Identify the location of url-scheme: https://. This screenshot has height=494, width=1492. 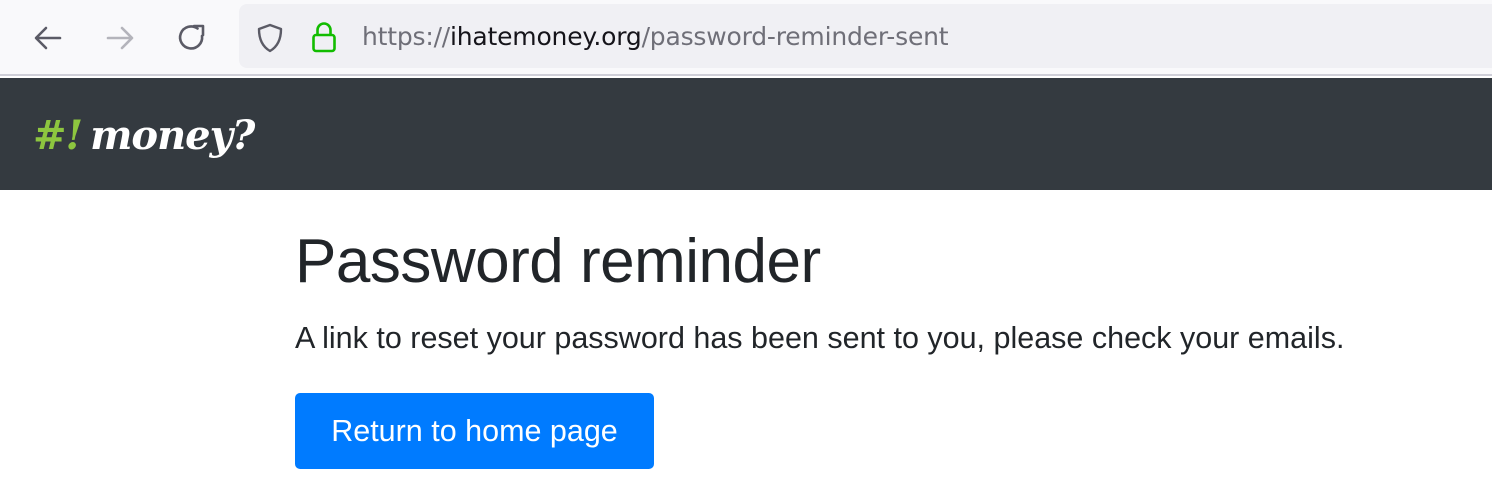
(406, 36).